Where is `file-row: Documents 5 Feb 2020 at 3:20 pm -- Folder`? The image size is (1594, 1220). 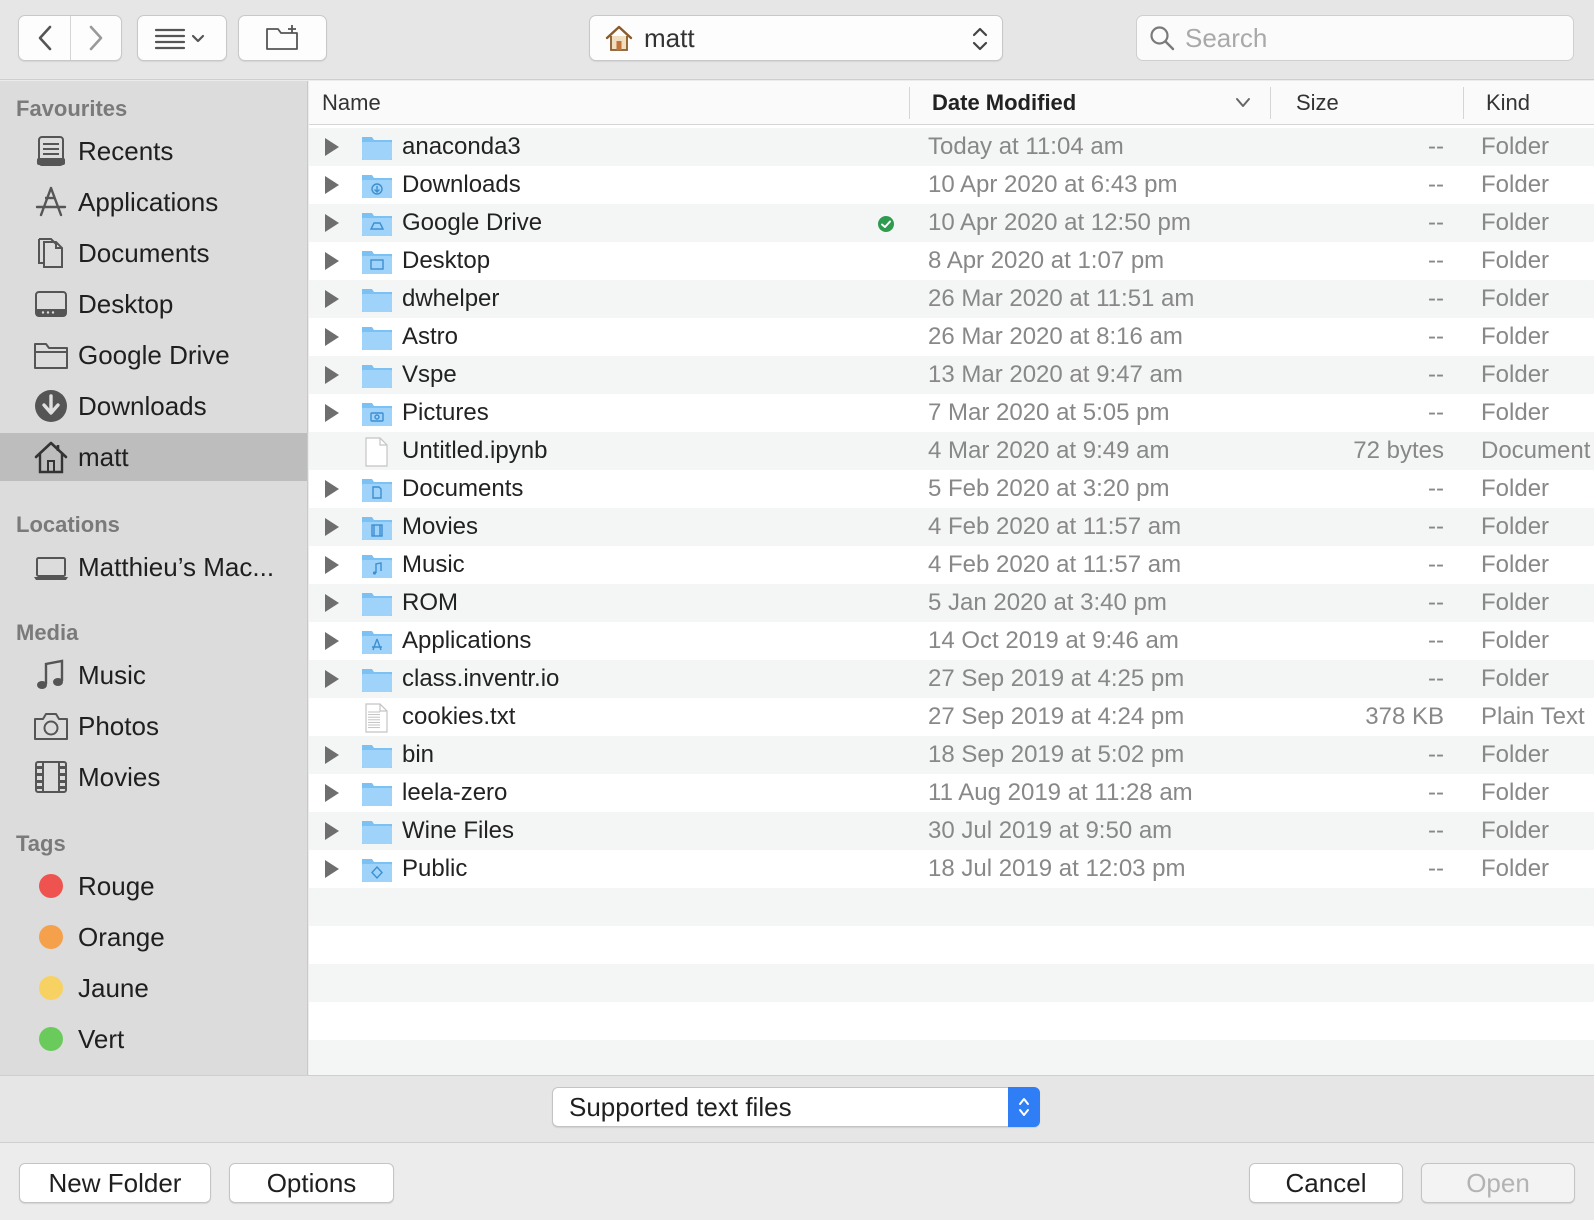
file-row: Documents 5 Feb 2020 at 3:20 pm -- Folder is located at coordinates (951, 489).